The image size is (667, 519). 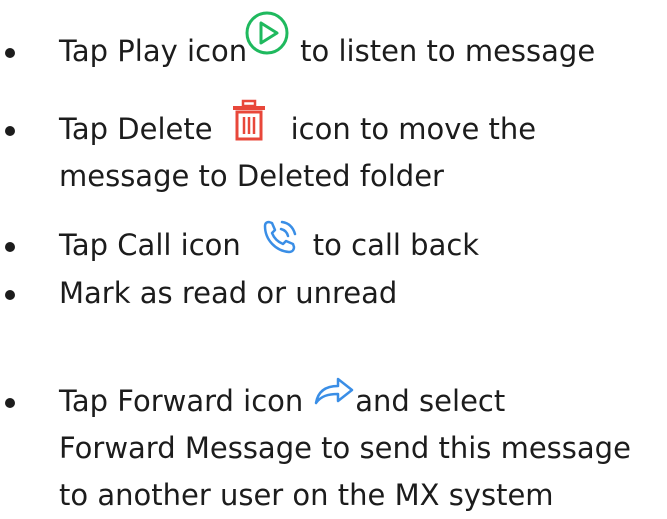 I want to click on line-2: Forward Message to send this message, so click(x=345, y=448).